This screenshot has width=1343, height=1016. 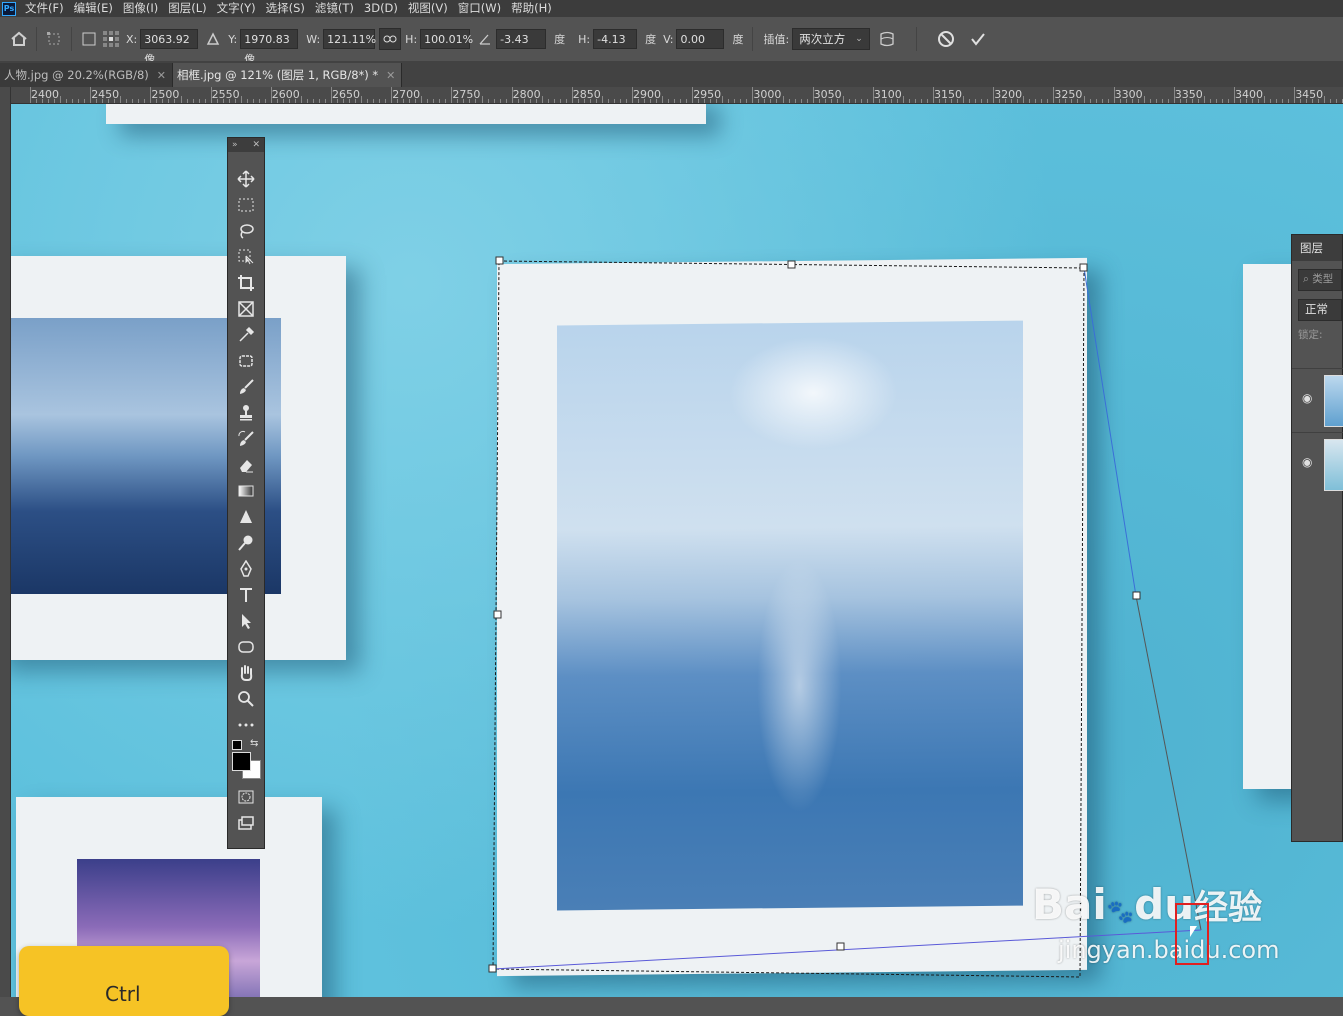 I want to click on swap-colors-icon: ⇆, so click(x=254, y=743).